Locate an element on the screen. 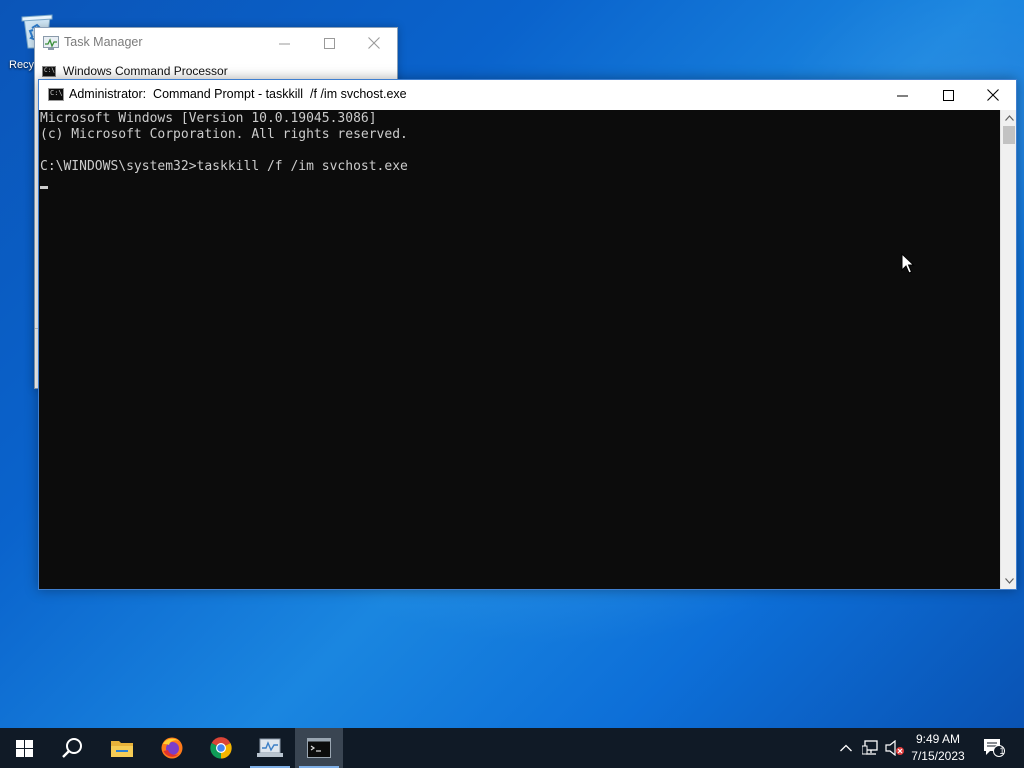 The image size is (1024, 768). show-hidden-icons-button is located at coordinates (846, 748).